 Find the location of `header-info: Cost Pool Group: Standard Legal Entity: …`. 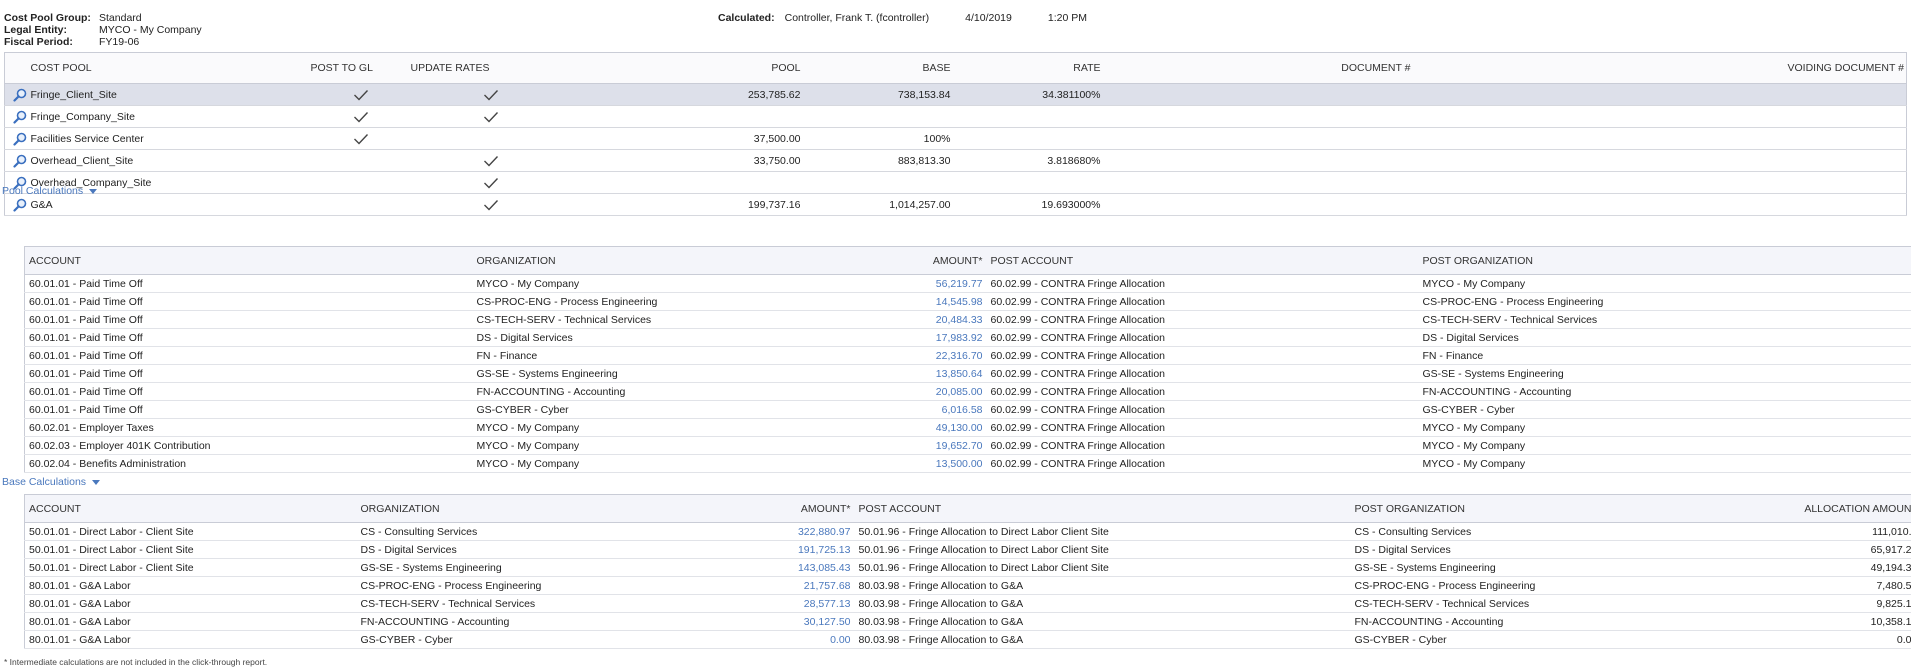

header-info: Cost Pool Group: Standard Legal Entity: … is located at coordinates (103, 30).